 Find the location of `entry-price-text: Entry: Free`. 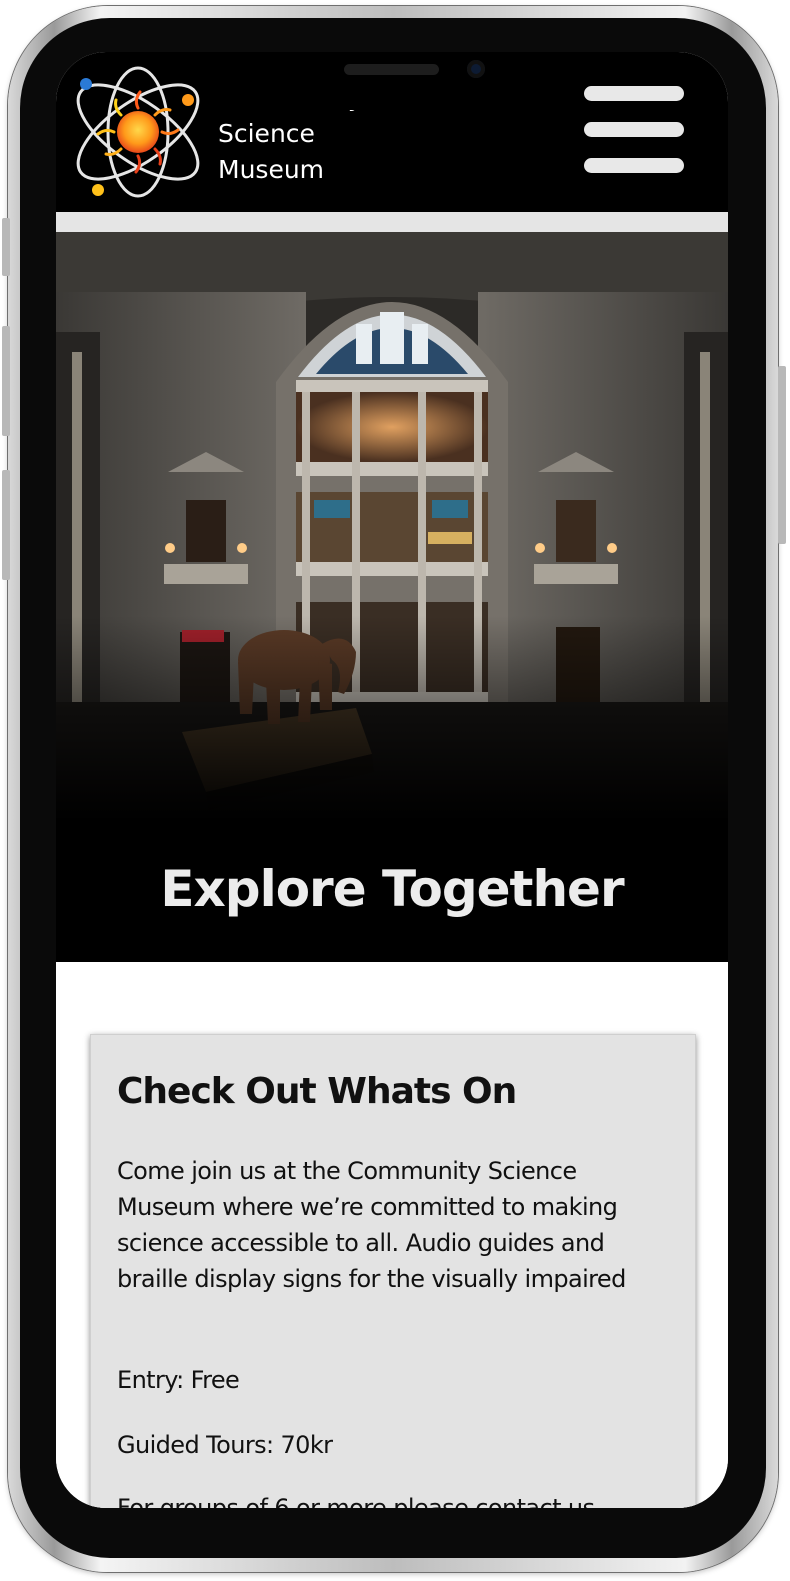

entry-price-text: Entry: Free is located at coordinates (178, 1380).